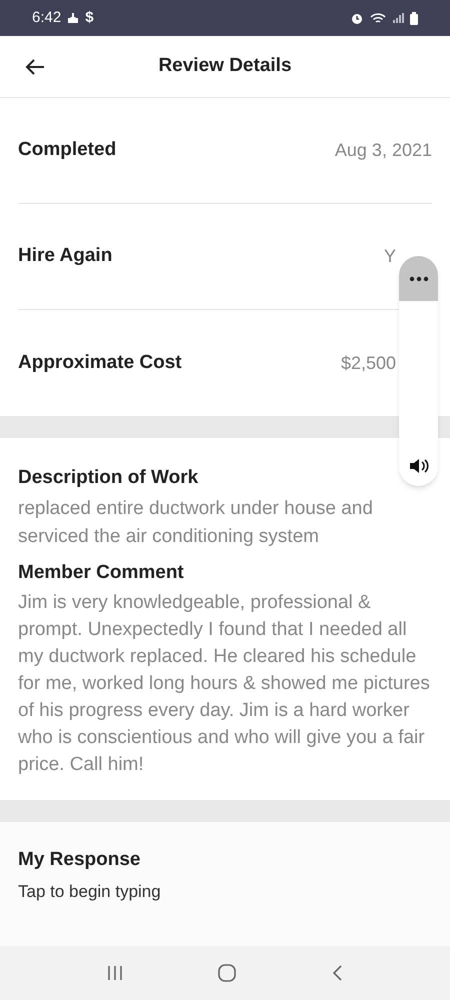 The height and width of the screenshot is (1000, 450). I want to click on battery-icon, so click(414, 18).